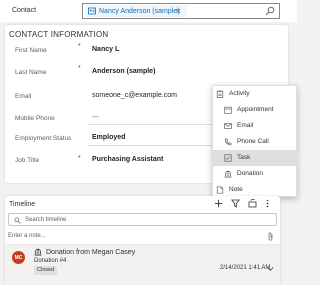  Describe the element at coordinates (23, 96) in the screenshot. I see `email-label: Email` at that location.